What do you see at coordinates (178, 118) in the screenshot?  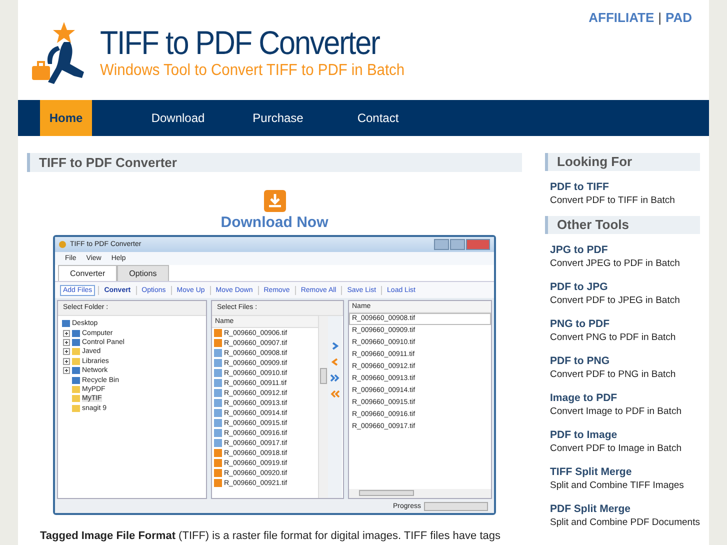 I see `nav-tab: Download` at bounding box center [178, 118].